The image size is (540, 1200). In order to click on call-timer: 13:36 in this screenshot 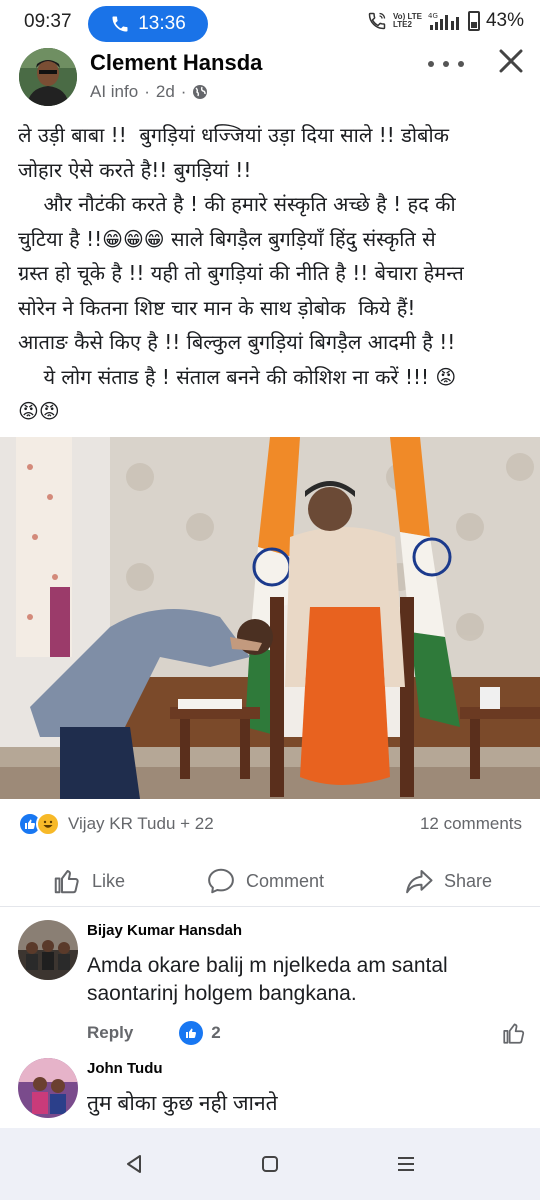, I will do `click(162, 23)`.